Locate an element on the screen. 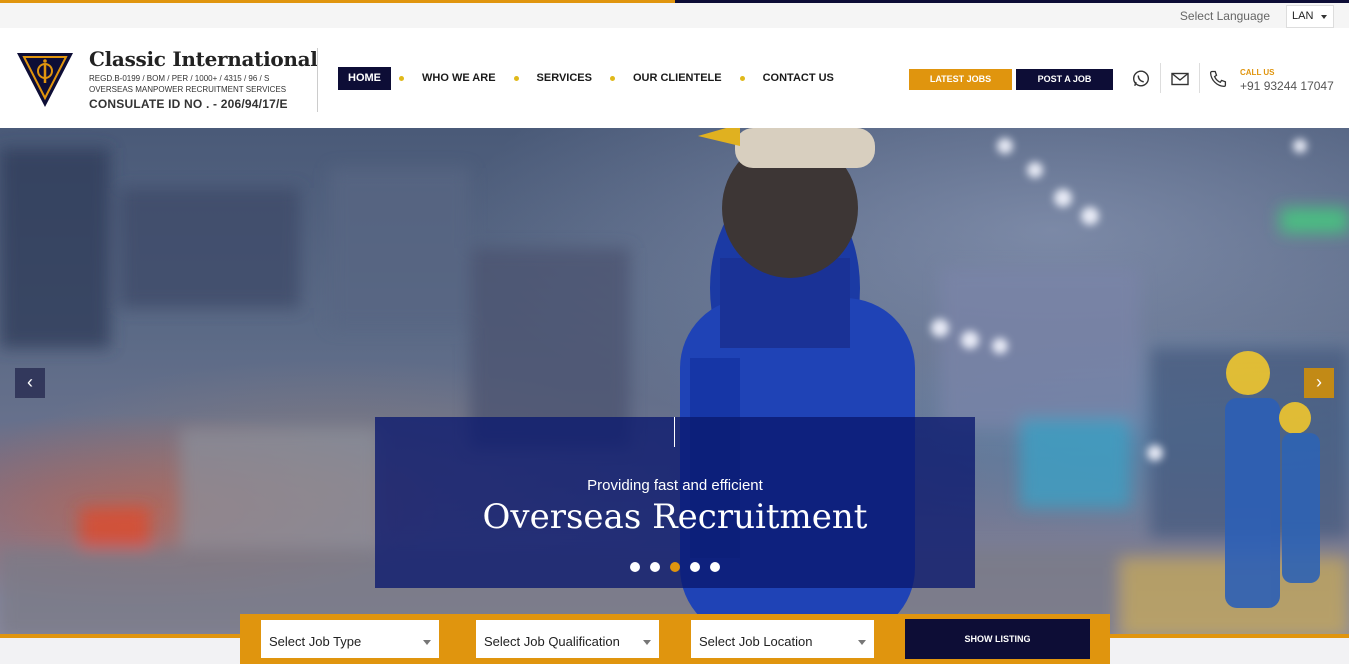 The image size is (1349, 664). nav-contact-us: CONTACT US is located at coordinates (798, 78).